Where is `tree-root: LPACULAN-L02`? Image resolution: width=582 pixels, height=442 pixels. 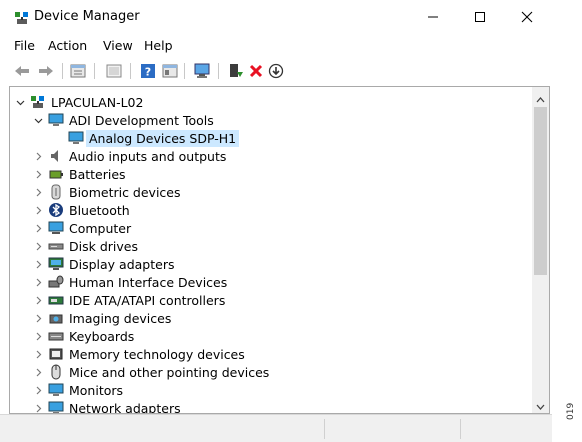
tree-root: LPACULAN-L02 is located at coordinates (78, 102).